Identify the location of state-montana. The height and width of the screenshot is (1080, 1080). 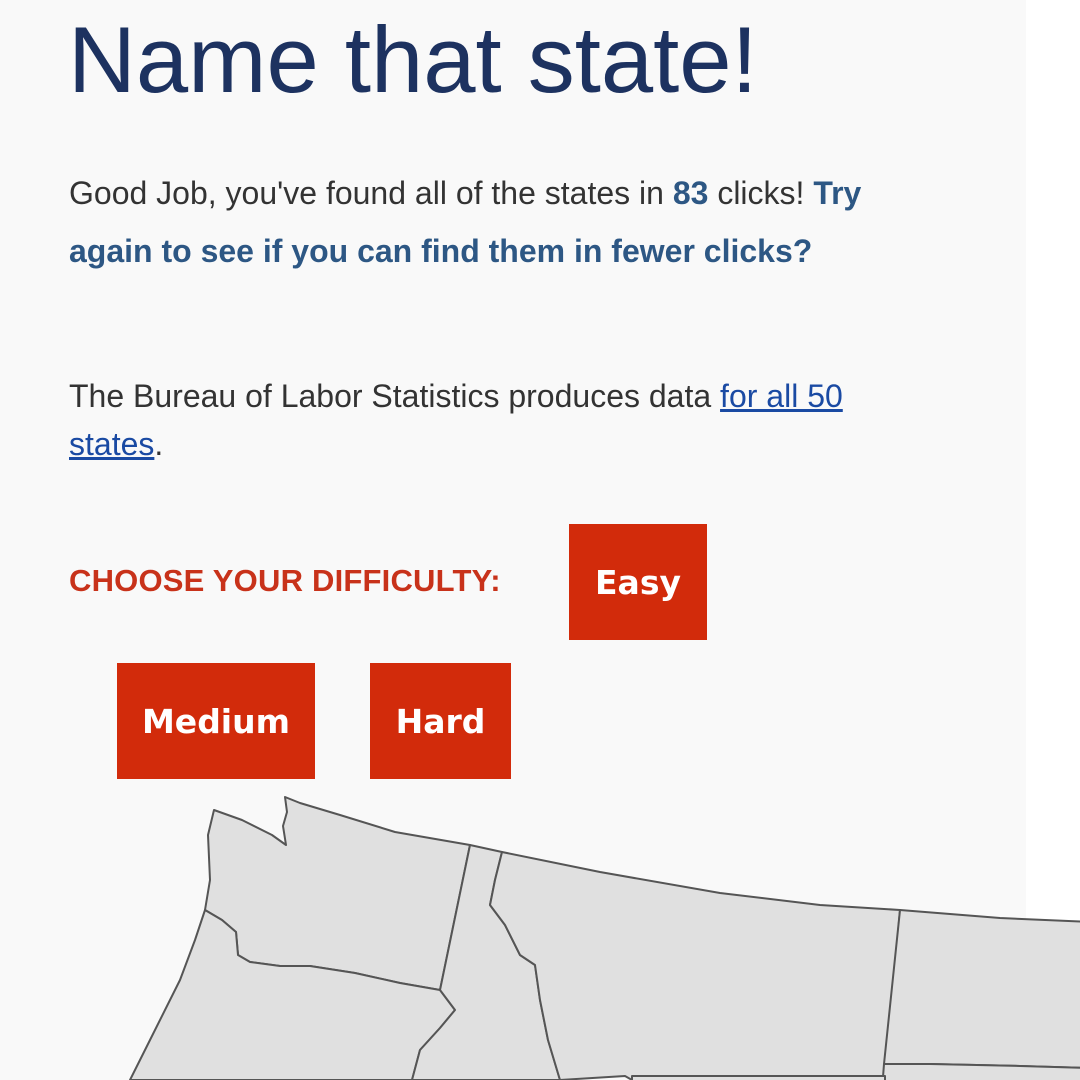
(695, 965).